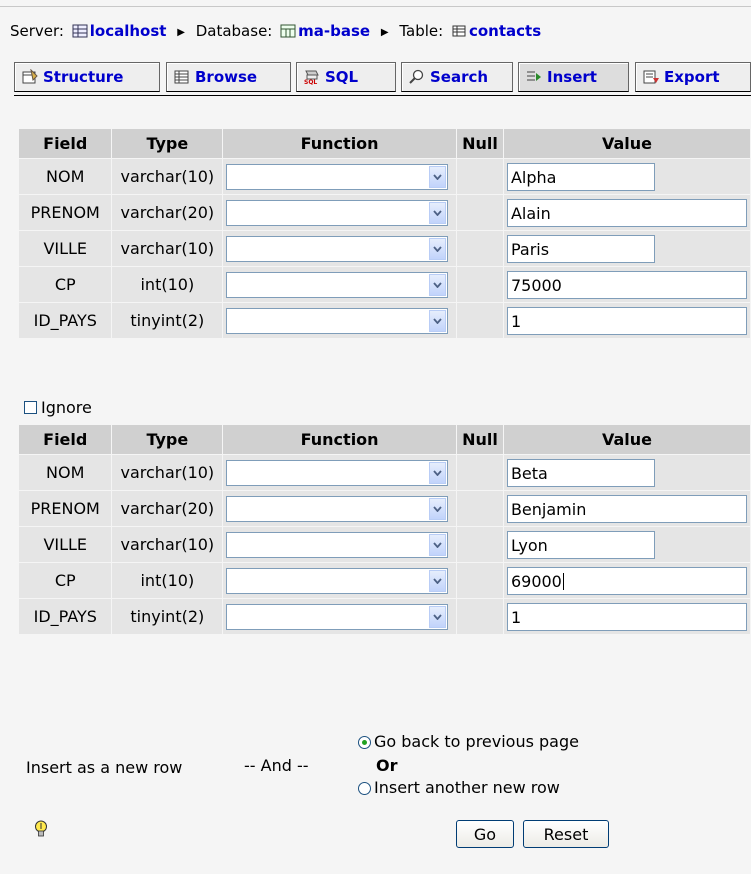 The height and width of the screenshot is (874, 751). What do you see at coordinates (65, 212) in the screenshot?
I see `field-name: PRENOM` at bounding box center [65, 212].